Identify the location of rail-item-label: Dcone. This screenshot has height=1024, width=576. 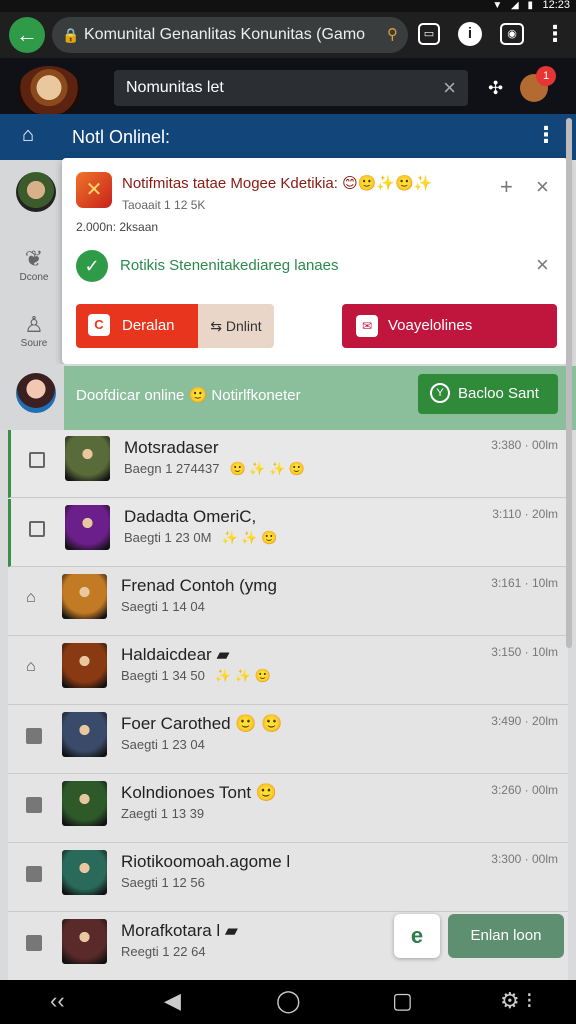
(34, 277).